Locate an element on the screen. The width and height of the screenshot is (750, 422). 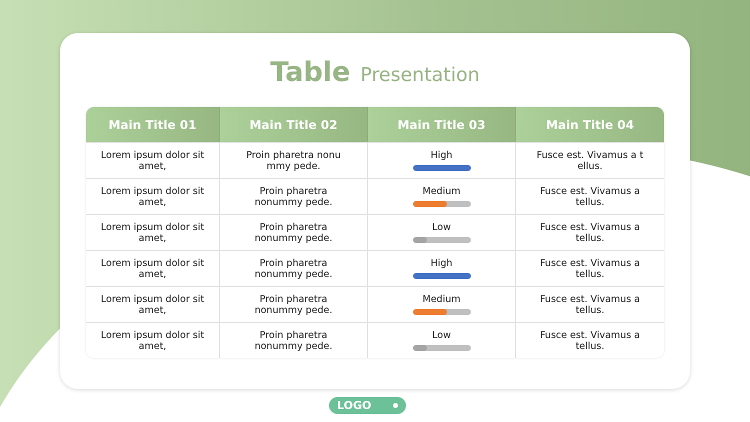
column-header: Main Title 01 is located at coordinates (152, 124).